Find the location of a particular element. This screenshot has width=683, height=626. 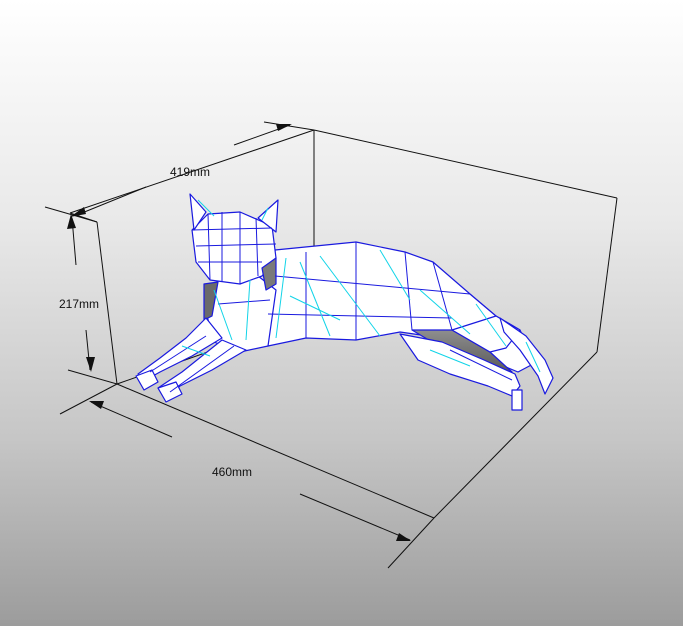

depth-extension-right is located at coordinates (289, 126).